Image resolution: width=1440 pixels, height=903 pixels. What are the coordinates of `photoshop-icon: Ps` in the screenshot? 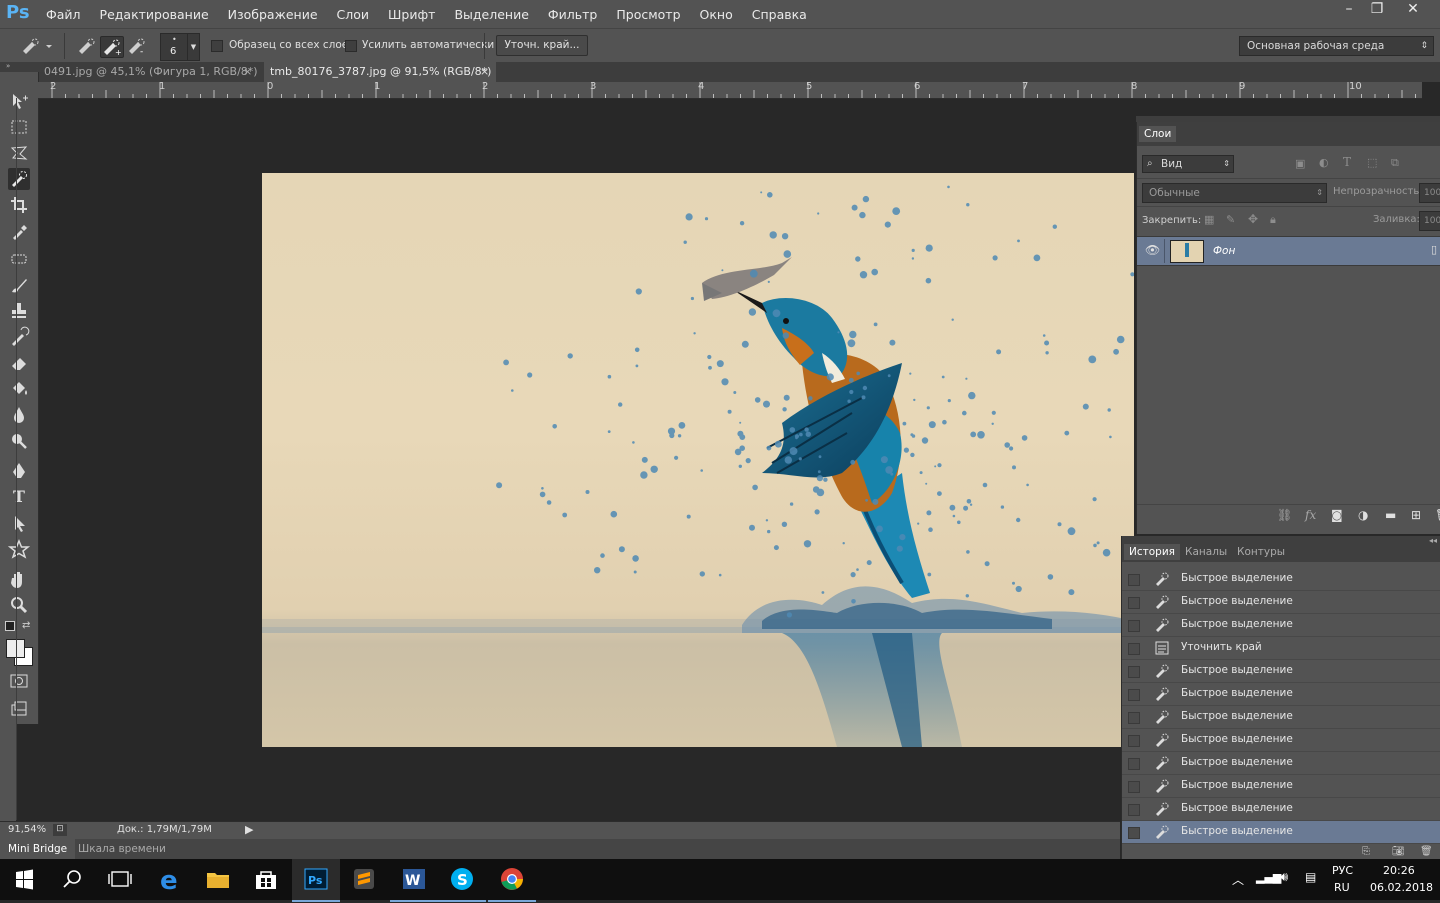 It's located at (316, 880).